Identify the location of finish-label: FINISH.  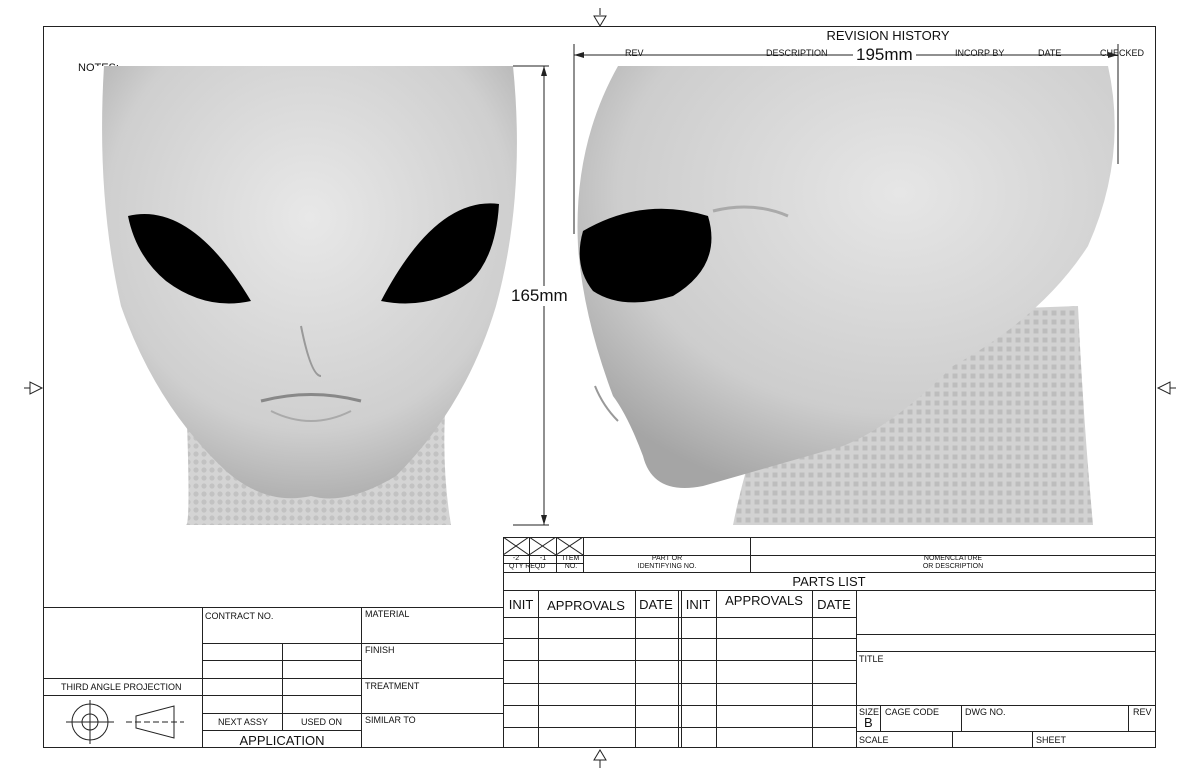
(380, 650).